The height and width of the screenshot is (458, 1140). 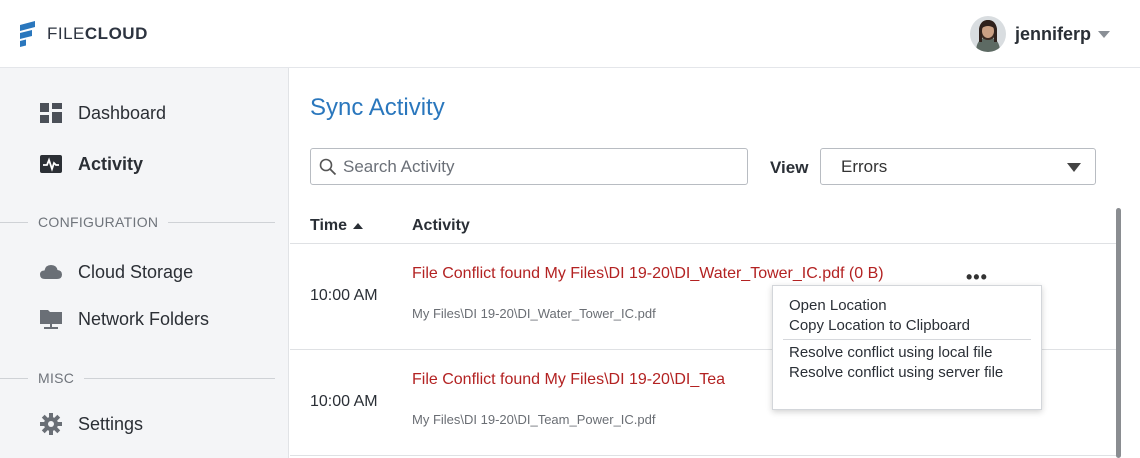 What do you see at coordinates (1118, 333) in the screenshot?
I see `scrollbar` at bounding box center [1118, 333].